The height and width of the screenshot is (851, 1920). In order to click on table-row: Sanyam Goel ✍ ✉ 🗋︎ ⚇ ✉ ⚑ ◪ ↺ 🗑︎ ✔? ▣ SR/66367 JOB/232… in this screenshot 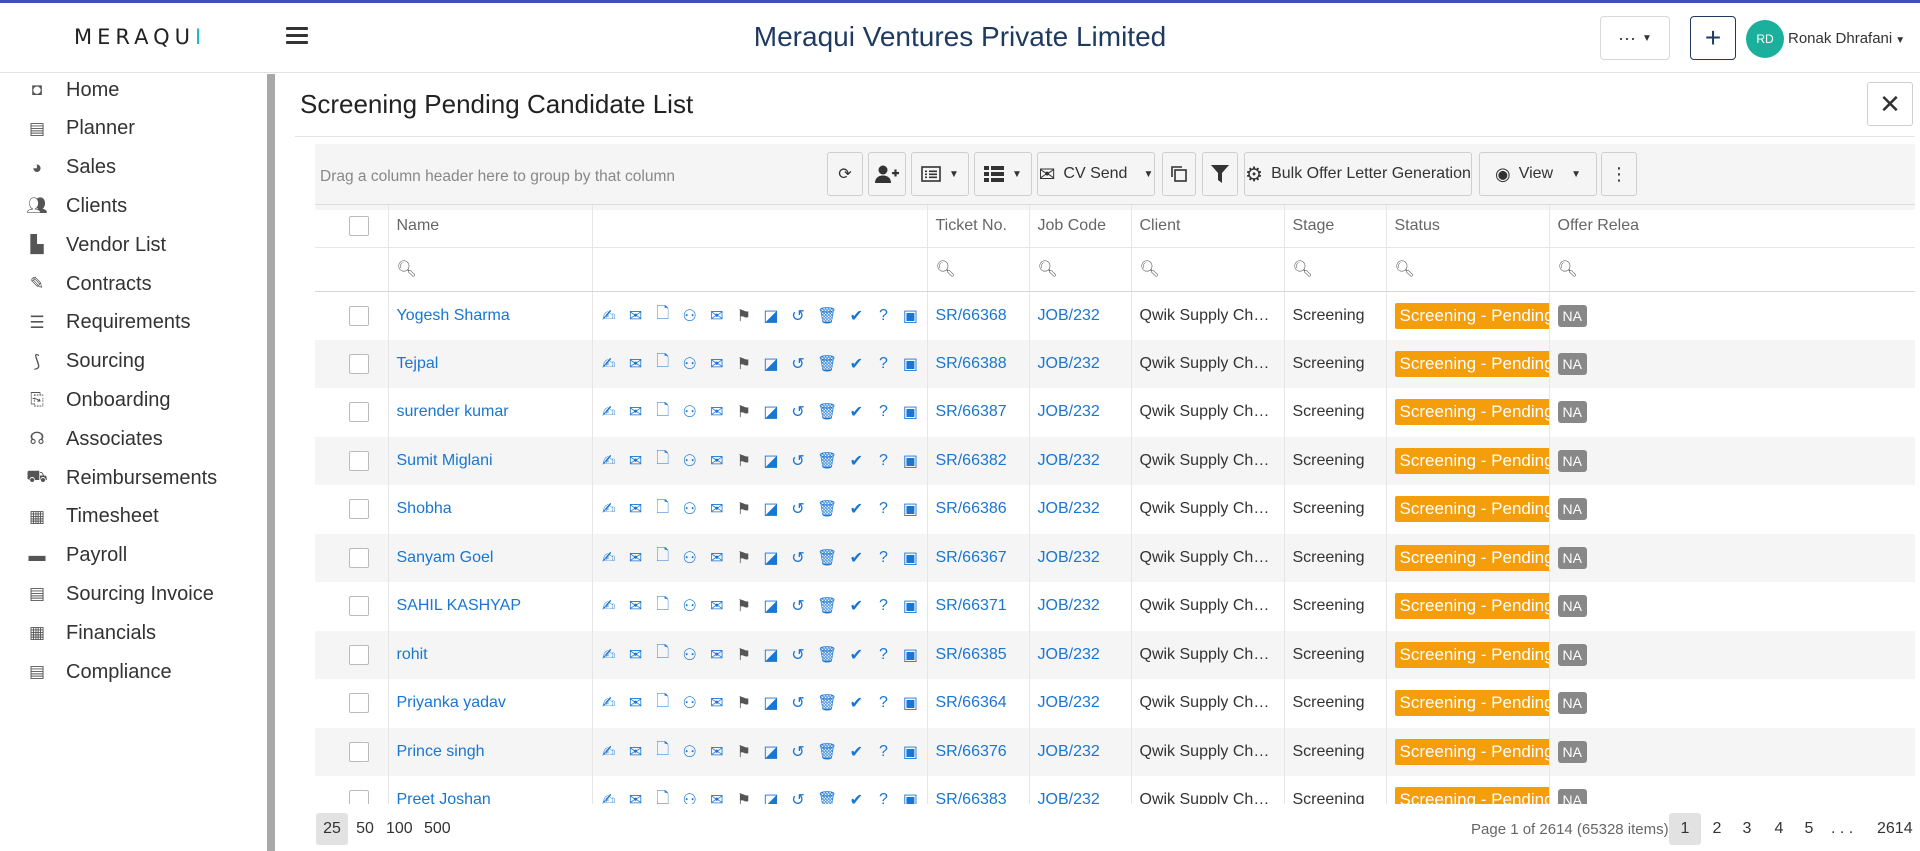, I will do `click(1115, 557)`.